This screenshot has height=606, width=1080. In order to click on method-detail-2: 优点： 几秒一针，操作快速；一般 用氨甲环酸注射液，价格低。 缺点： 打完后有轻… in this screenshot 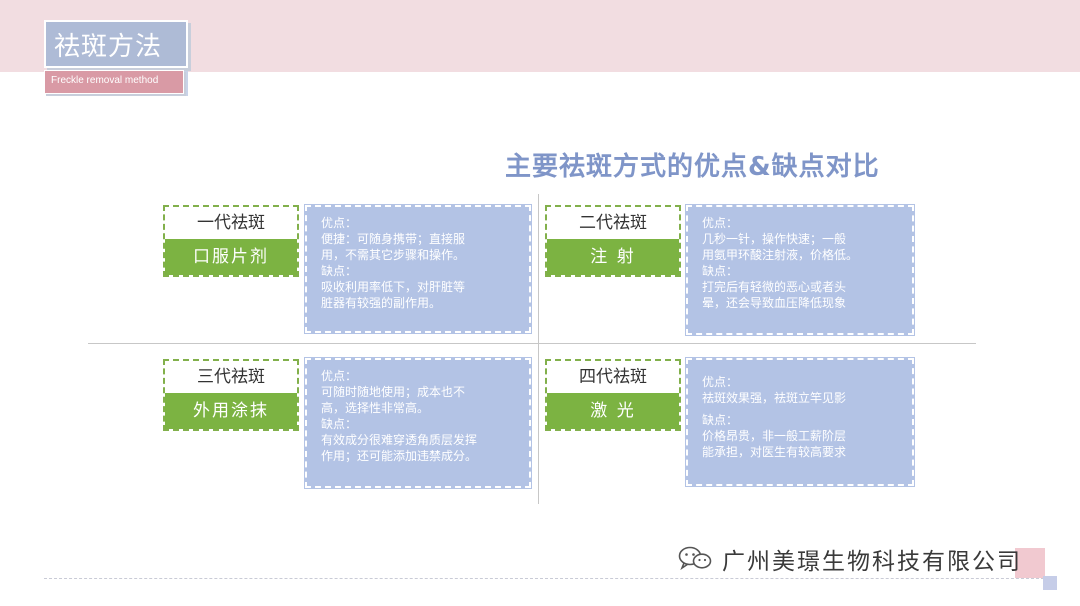, I will do `click(800, 270)`.